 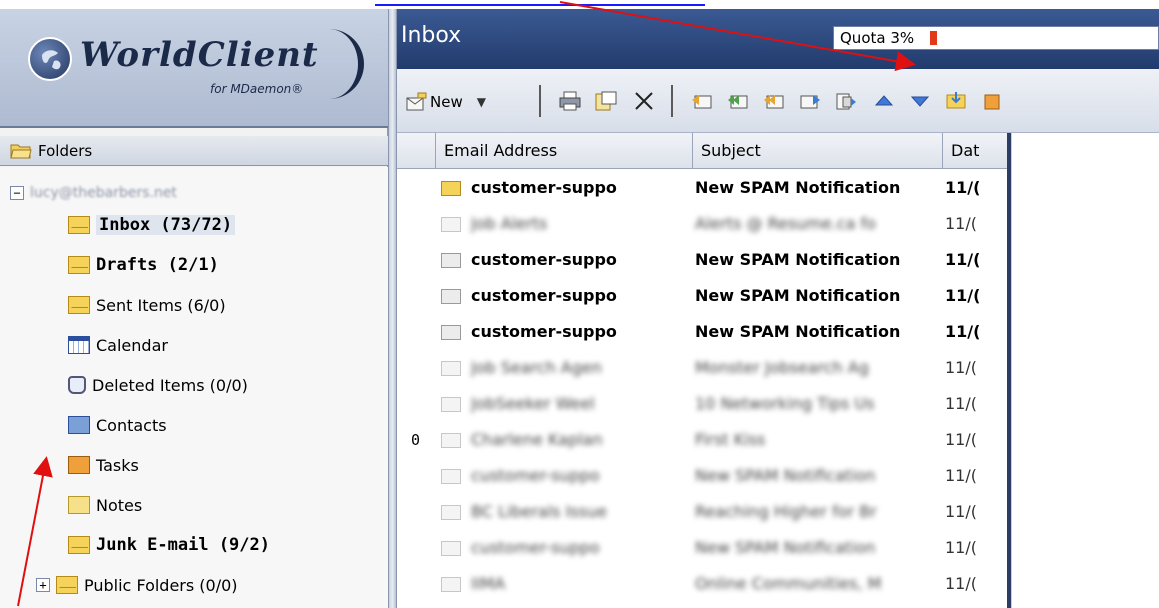 I want to click on folder-label: Drafts (2/1), so click(x=157, y=265).